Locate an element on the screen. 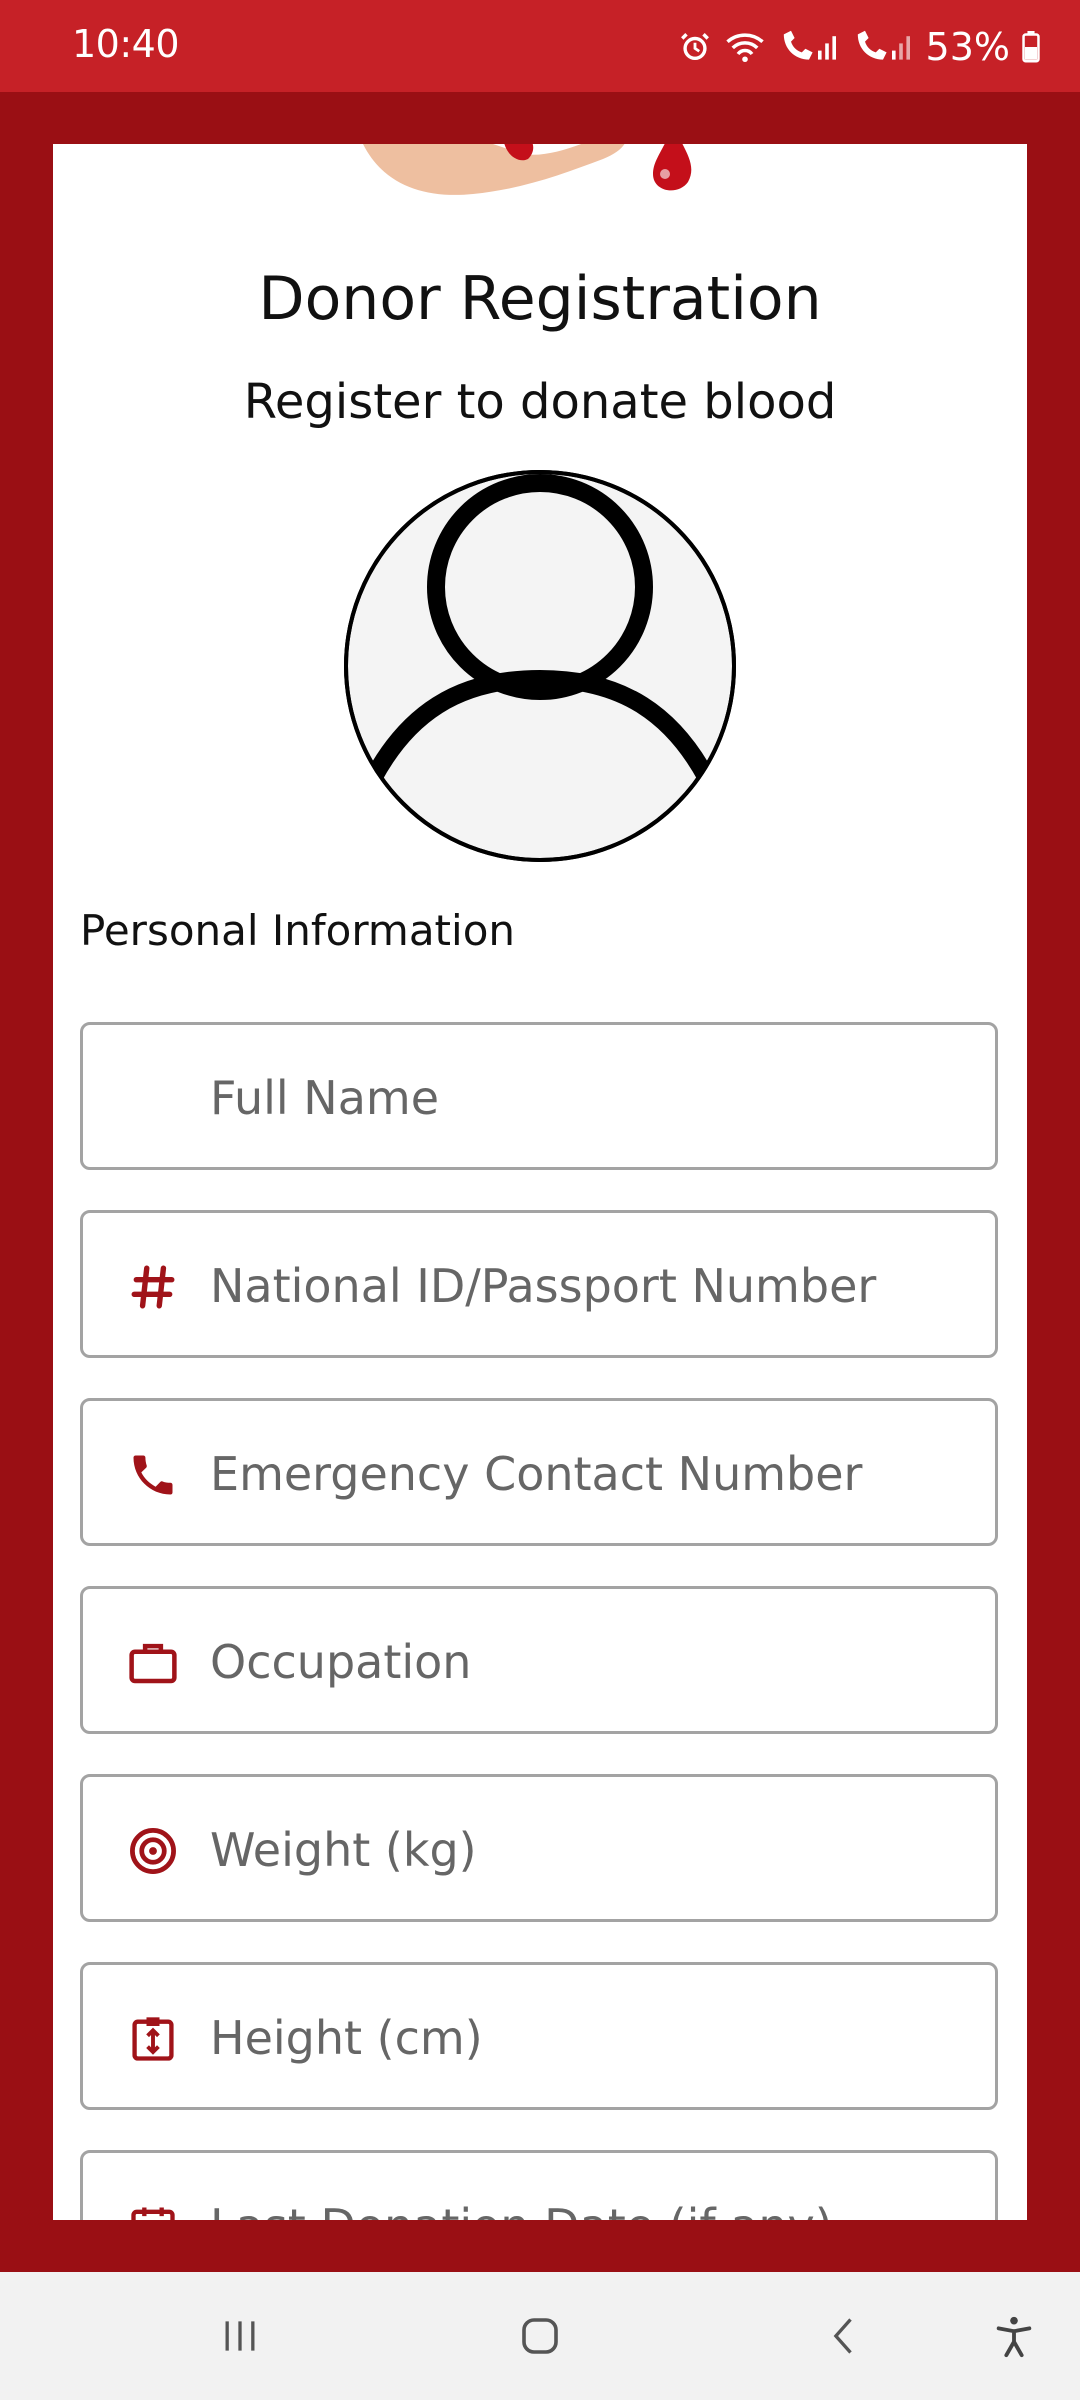 Image resolution: width=1080 pixels, height=2400 pixels. national-id-placeholder: National ID/Passport Number is located at coordinates (543, 1286).